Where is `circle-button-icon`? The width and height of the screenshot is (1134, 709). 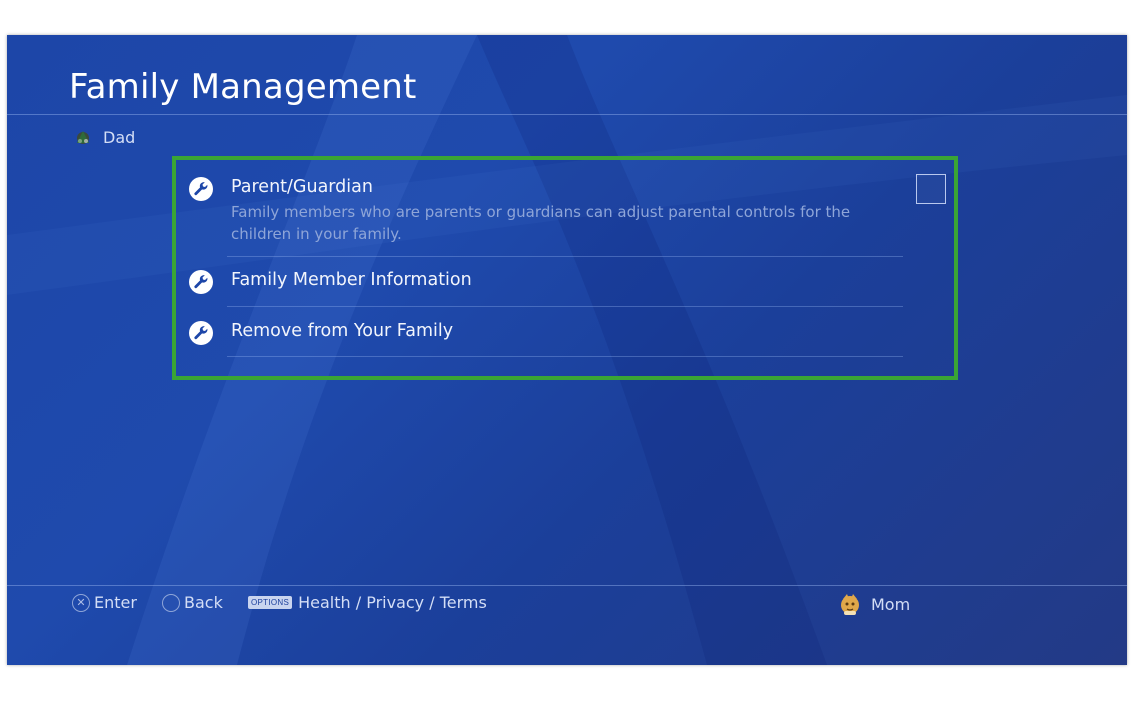
circle-button-icon is located at coordinates (171, 602).